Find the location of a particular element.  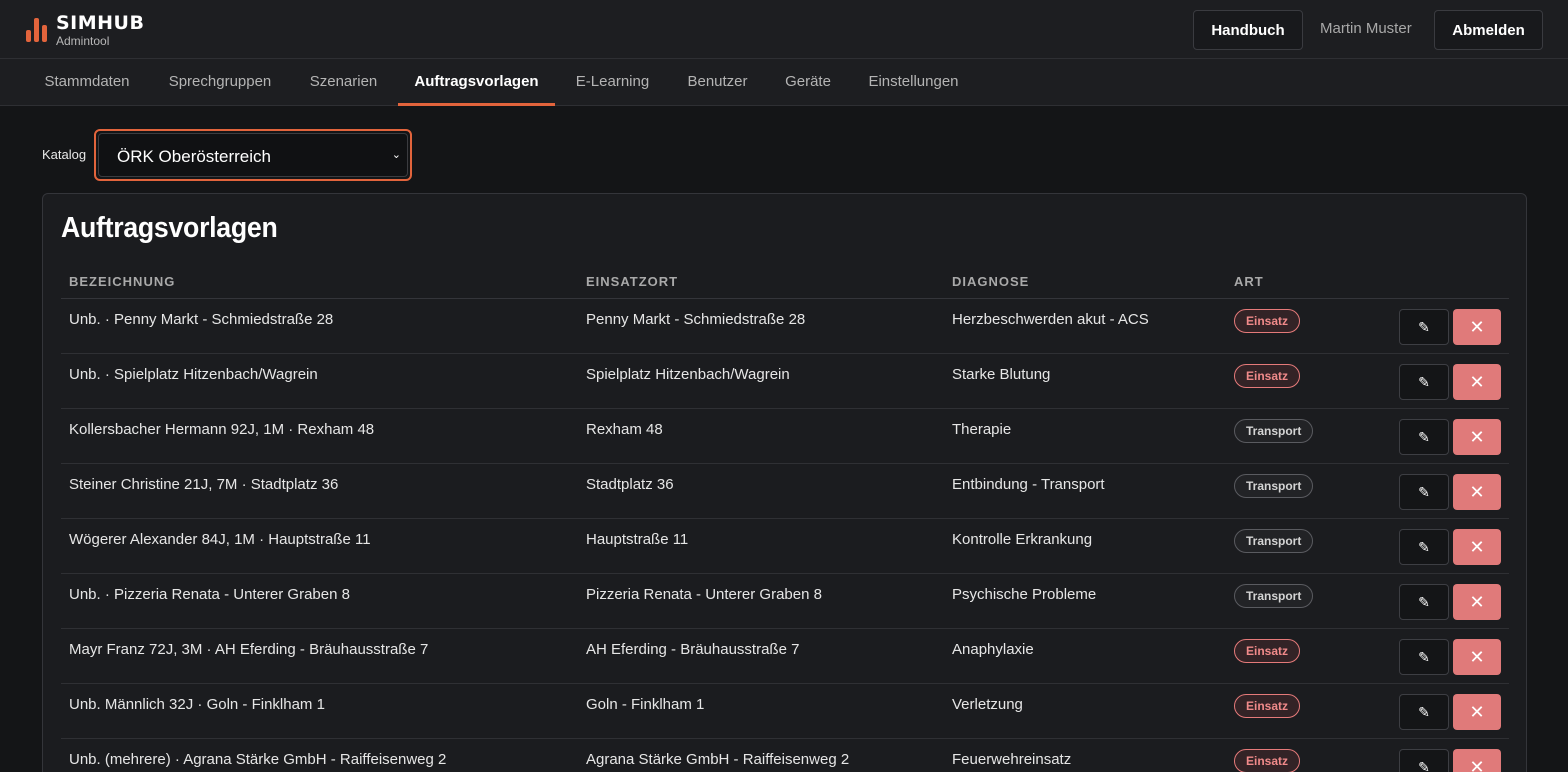

tab-sprechgruppen: Sprechgruppen is located at coordinates (220, 82).